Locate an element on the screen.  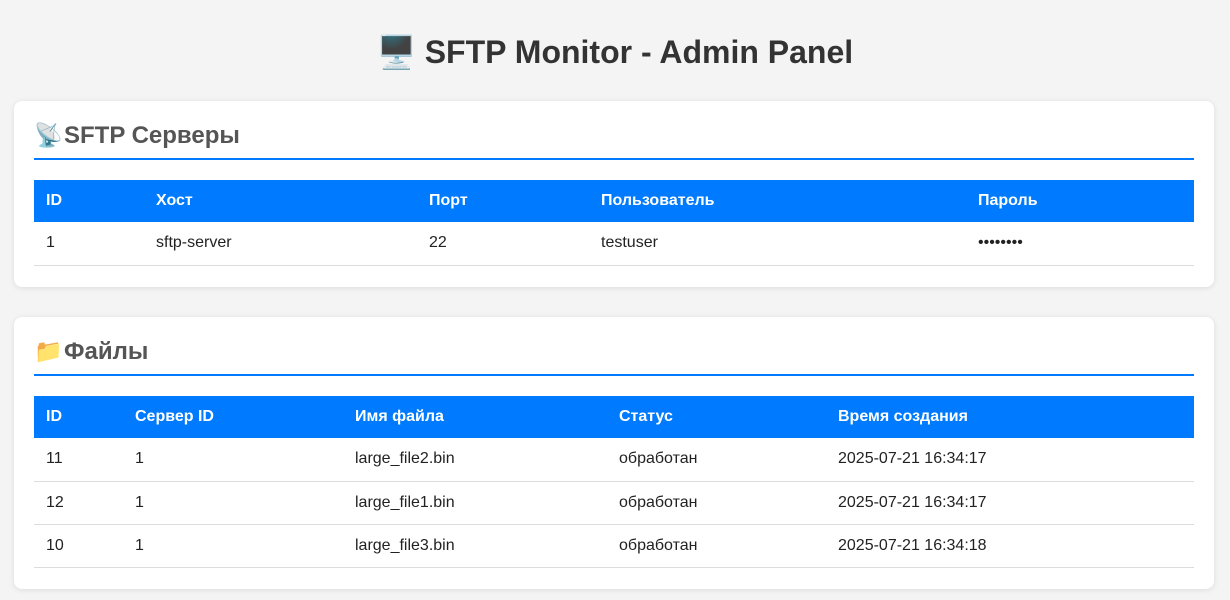
files-col-created: Время создания is located at coordinates (1010, 417).